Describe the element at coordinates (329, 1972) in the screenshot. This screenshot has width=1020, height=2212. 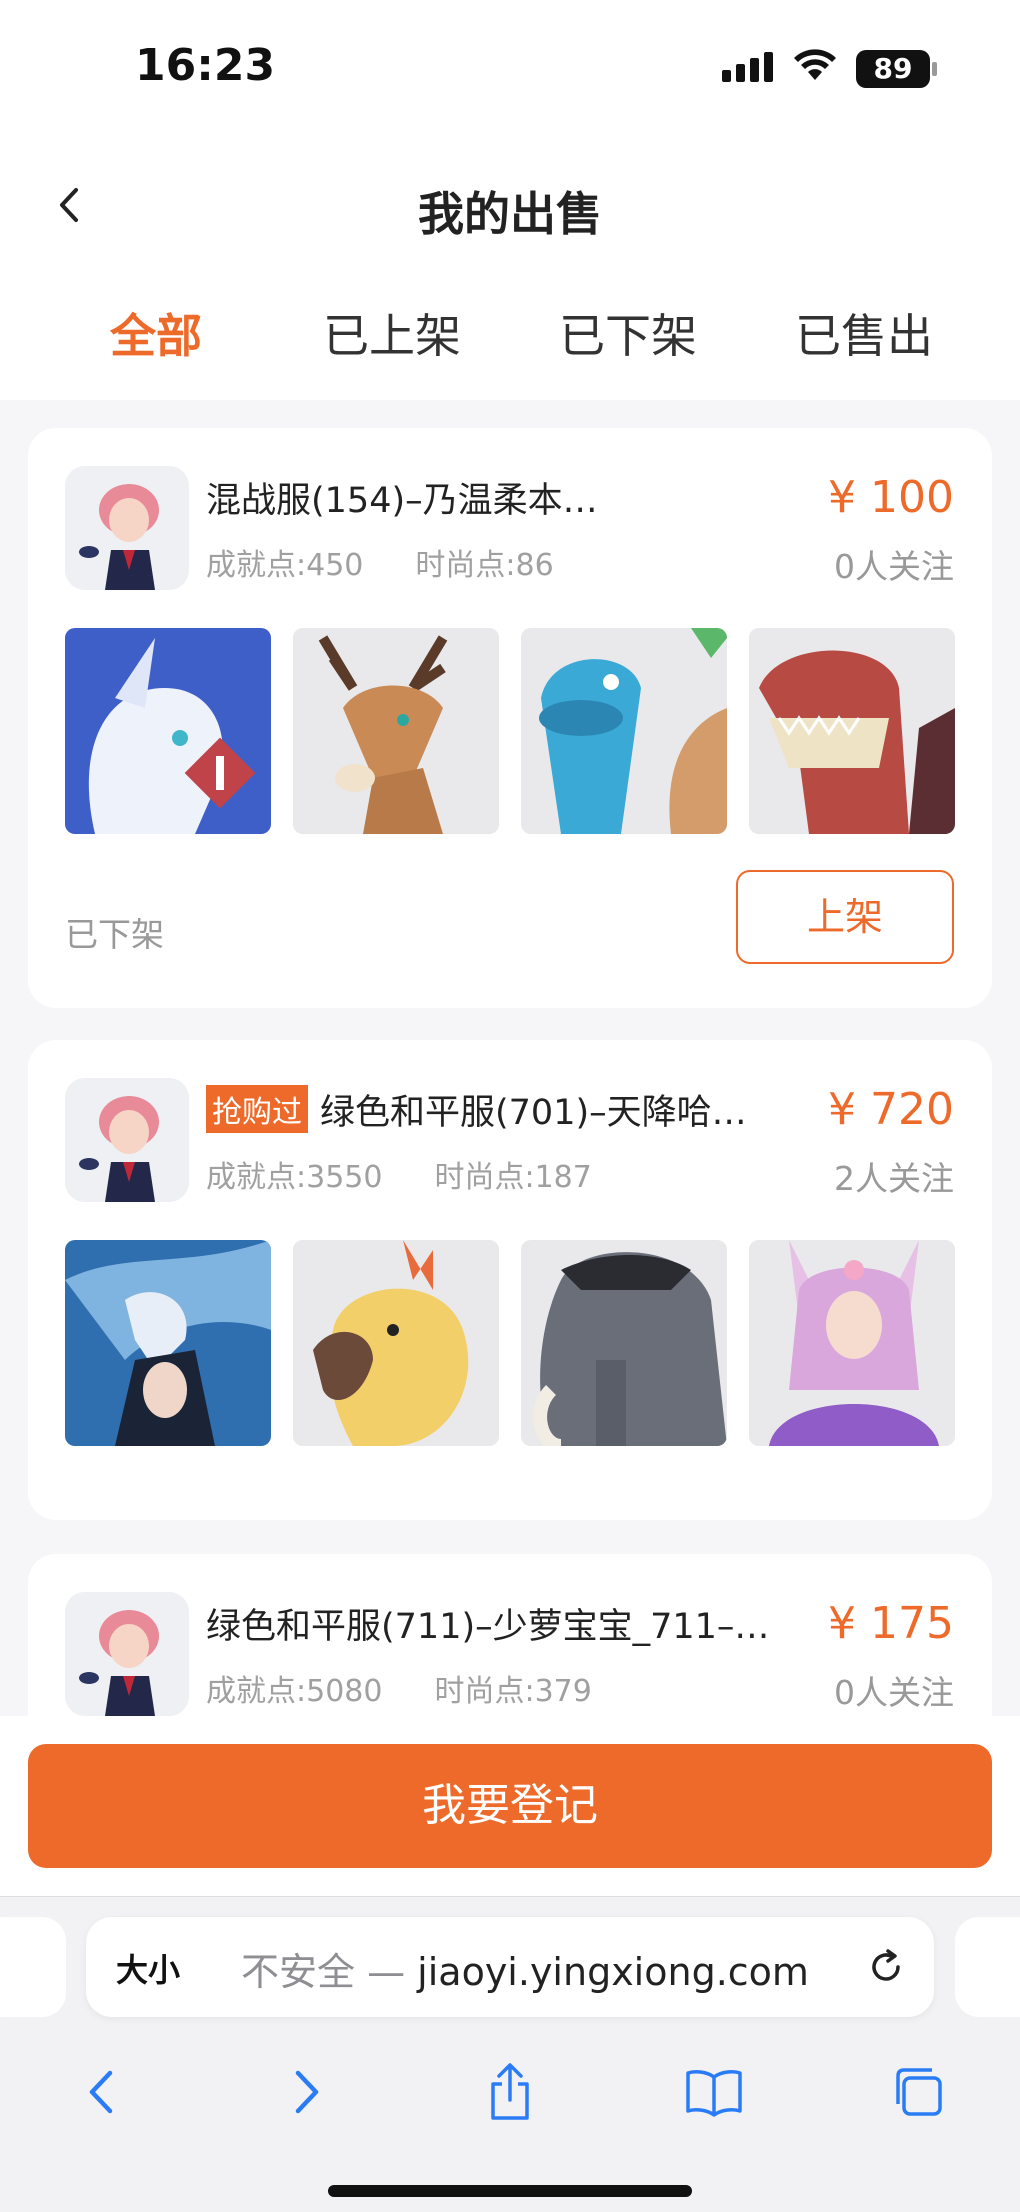
I see `insecure-label: 不安全 —` at that location.